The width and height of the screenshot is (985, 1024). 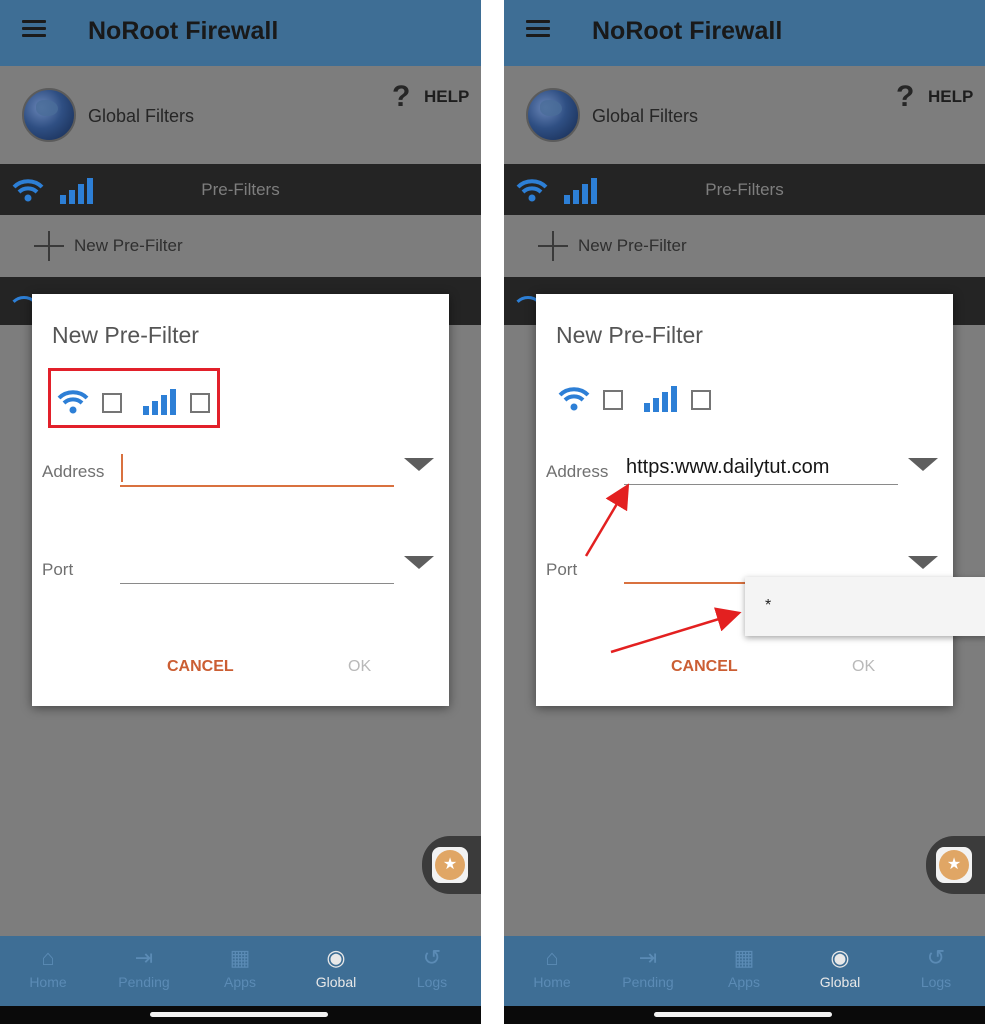 I want to click on address-input, so click(x=257, y=470).